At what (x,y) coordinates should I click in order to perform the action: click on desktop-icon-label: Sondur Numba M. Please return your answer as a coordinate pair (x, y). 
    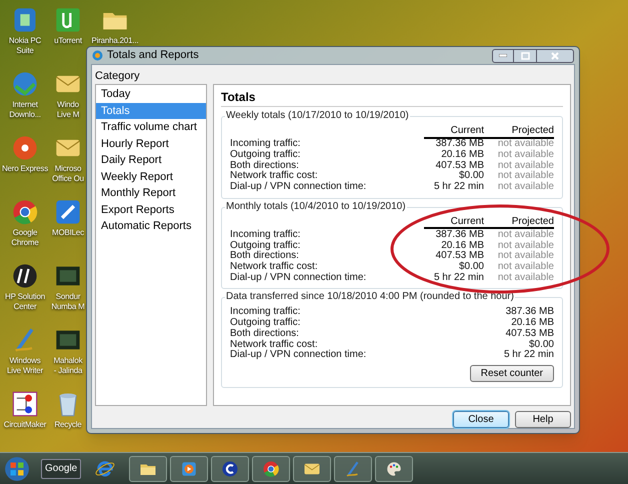
    Looking at the image, I should click on (68, 302).